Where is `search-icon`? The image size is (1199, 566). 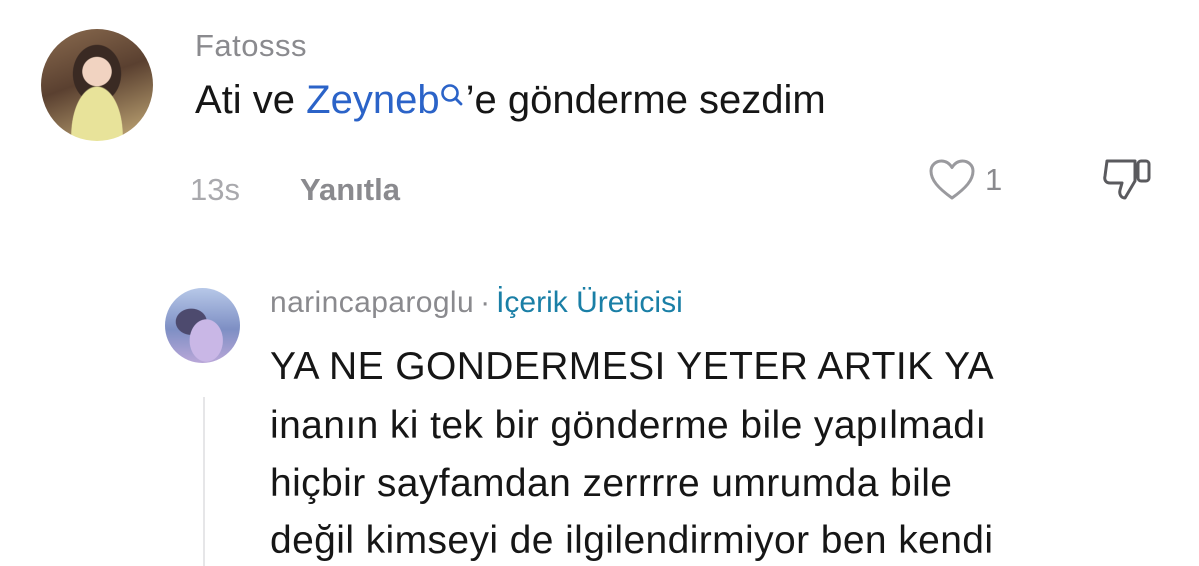 search-icon is located at coordinates (452, 96).